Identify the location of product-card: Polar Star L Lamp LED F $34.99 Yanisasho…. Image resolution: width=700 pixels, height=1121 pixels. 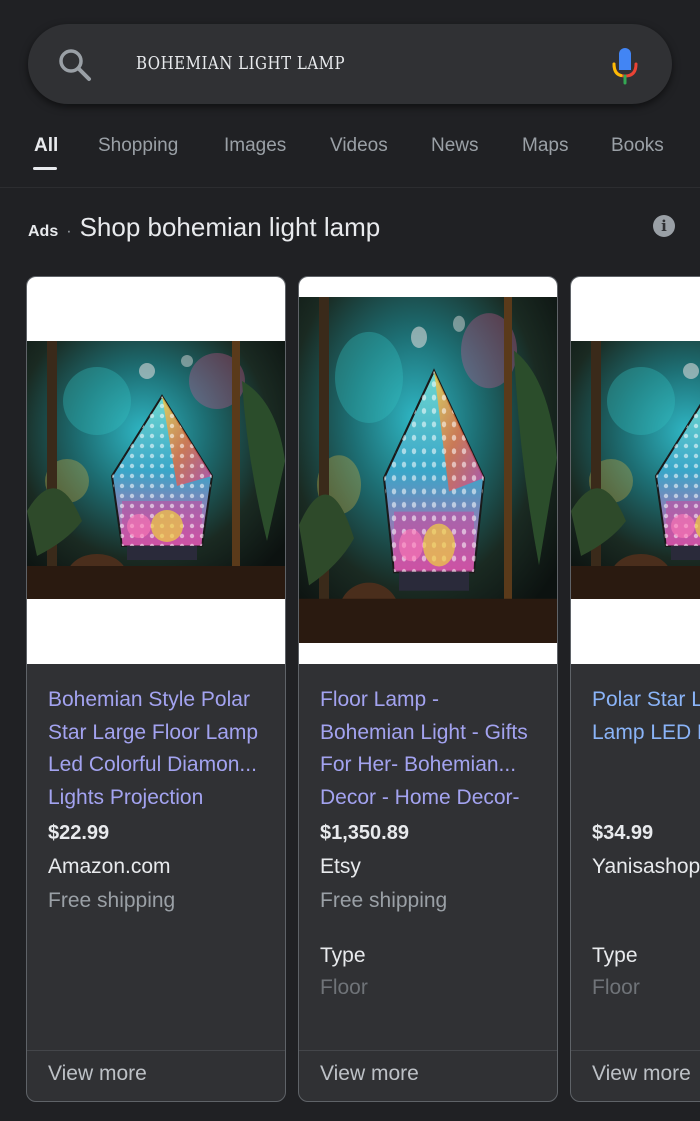
(635, 689).